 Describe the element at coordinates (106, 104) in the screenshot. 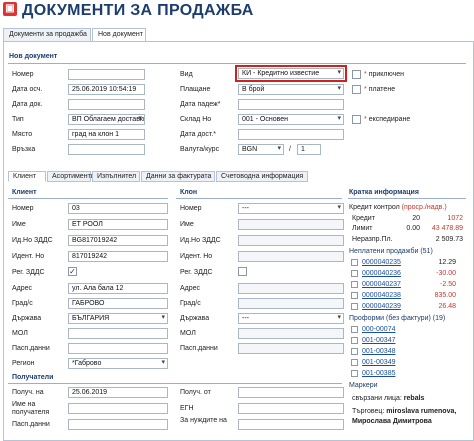

I see `document-date-input` at that location.